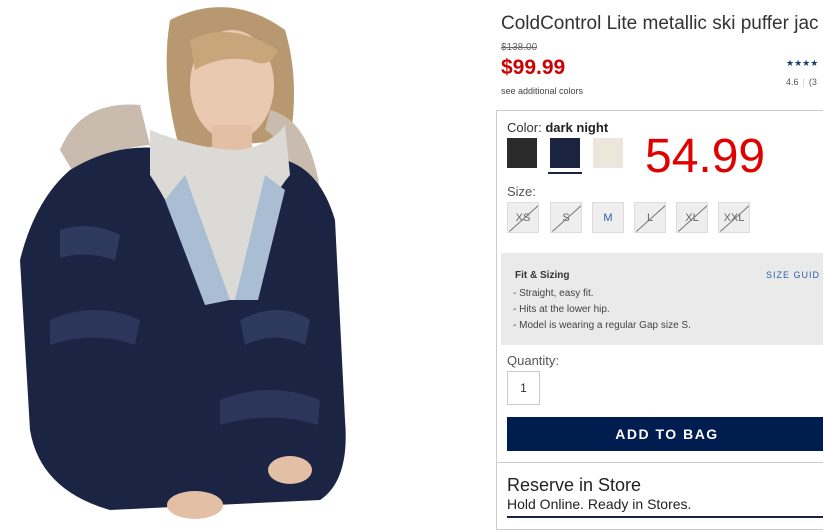 The image size is (823, 530). I want to click on quantity-input: 1, so click(523, 388).